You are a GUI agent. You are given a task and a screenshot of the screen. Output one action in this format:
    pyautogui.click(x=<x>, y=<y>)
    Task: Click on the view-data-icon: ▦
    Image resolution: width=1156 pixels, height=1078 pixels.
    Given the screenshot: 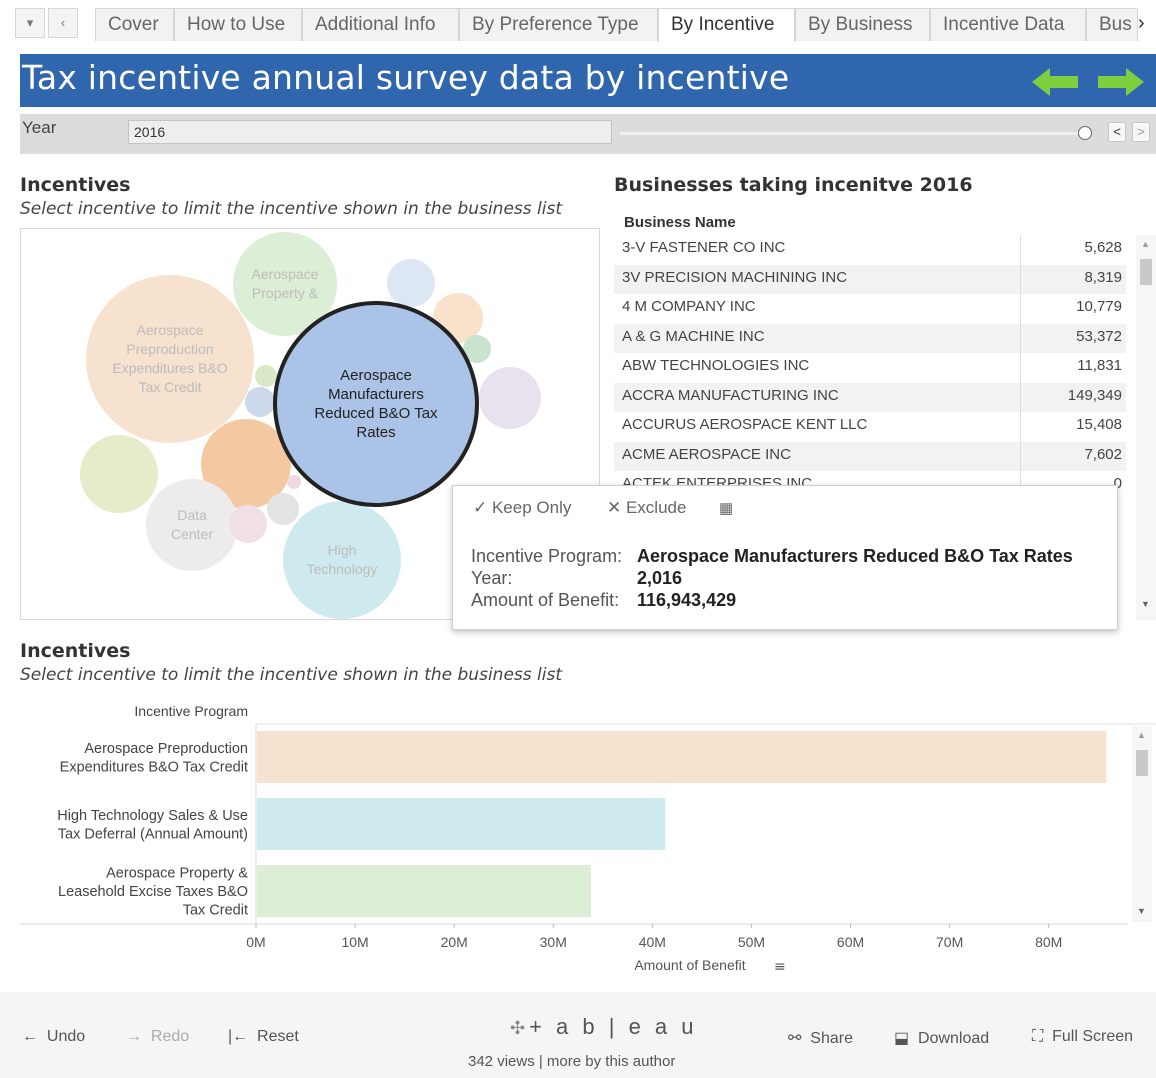 What is the action you would take?
    pyautogui.click(x=726, y=508)
    